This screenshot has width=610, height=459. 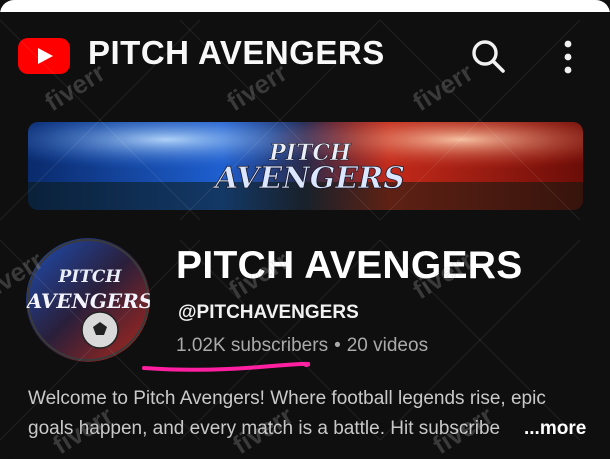 What do you see at coordinates (44, 56) in the screenshot?
I see `youtube-logo-icon` at bounding box center [44, 56].